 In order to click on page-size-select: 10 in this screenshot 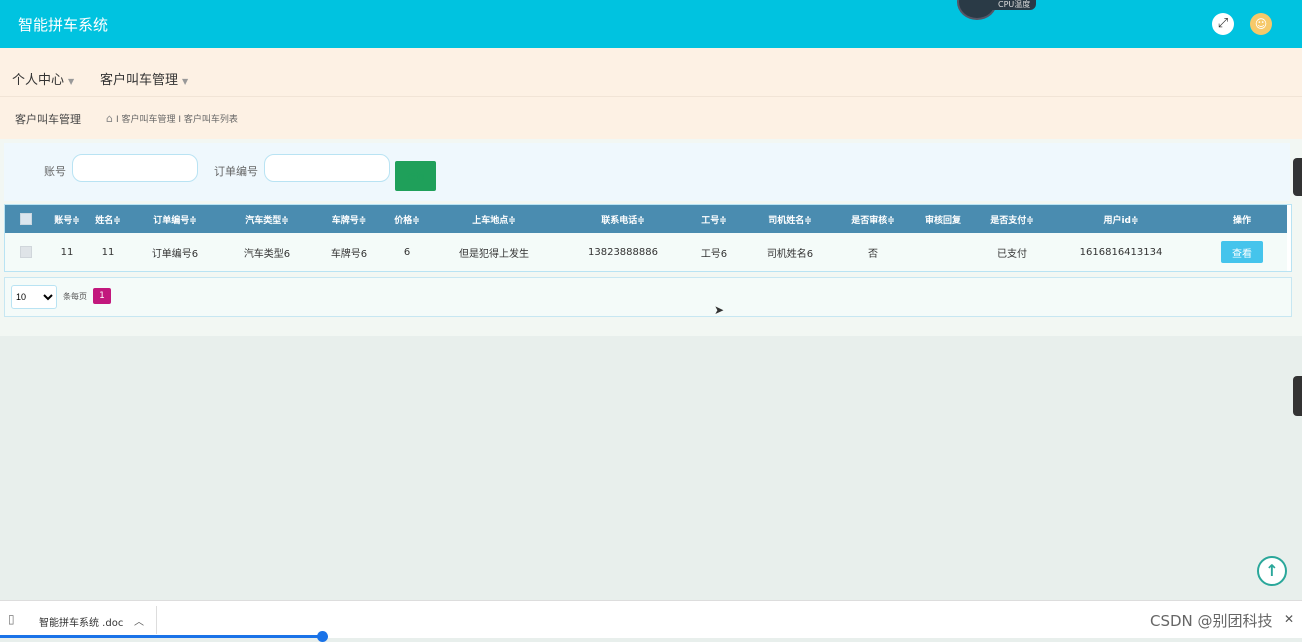, I will do `click(34, 297)`.